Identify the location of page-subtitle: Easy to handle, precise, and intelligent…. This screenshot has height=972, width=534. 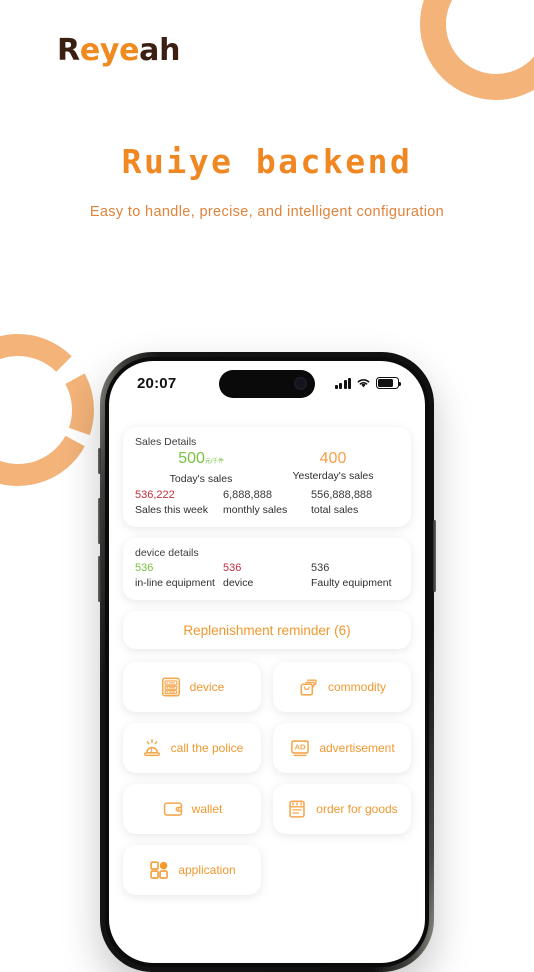
(267, 212).